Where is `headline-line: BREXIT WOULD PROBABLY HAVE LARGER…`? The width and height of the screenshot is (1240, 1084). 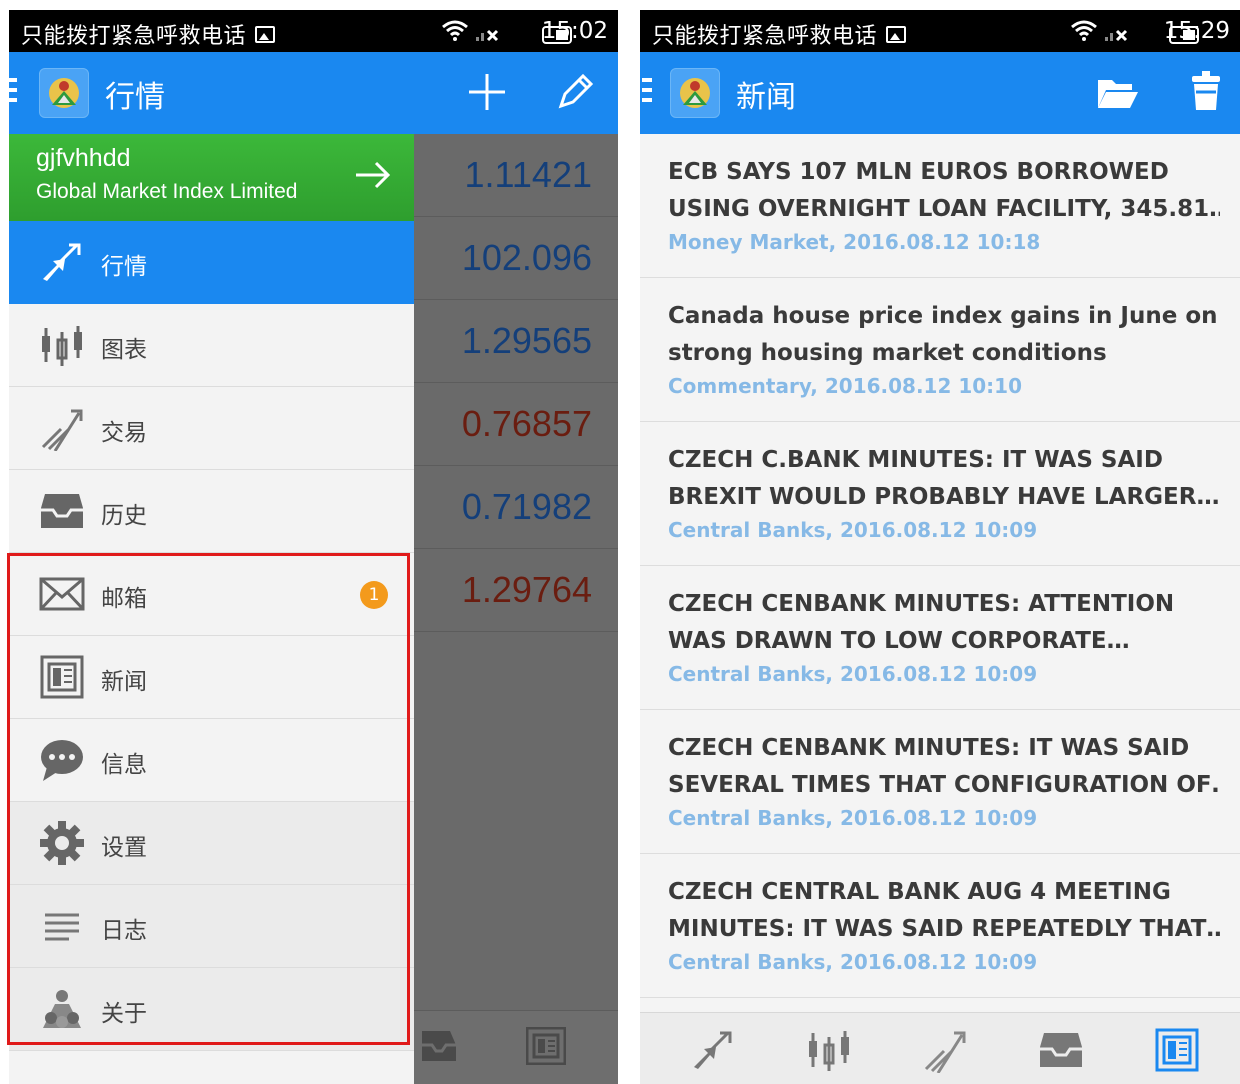
headline-line: BREXIT WOULD PROBABLY HAVE LARGER… is located at coordinates (944, 497).